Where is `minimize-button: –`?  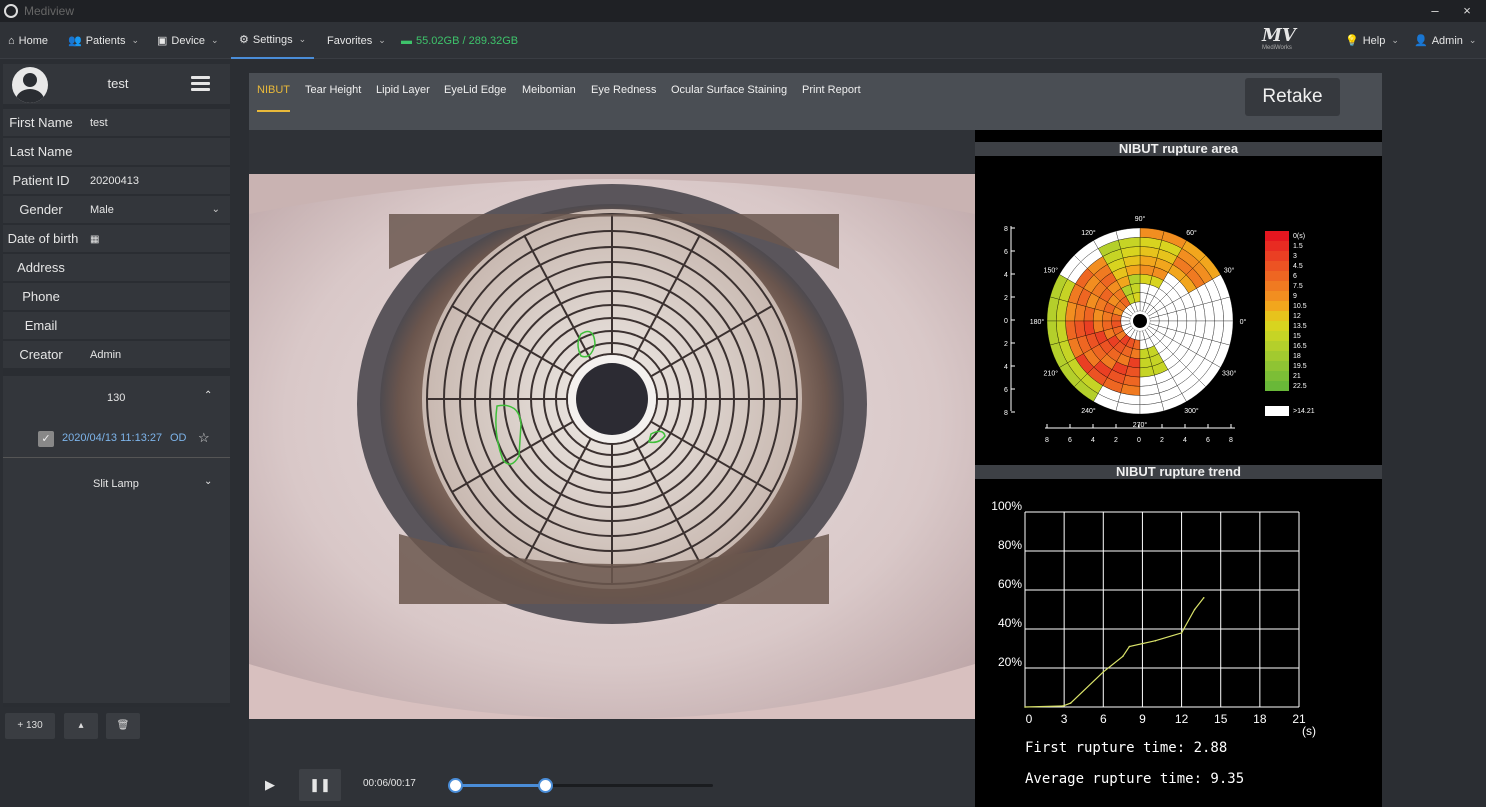 minimize-button: – is located at coordinates (1435, 11).